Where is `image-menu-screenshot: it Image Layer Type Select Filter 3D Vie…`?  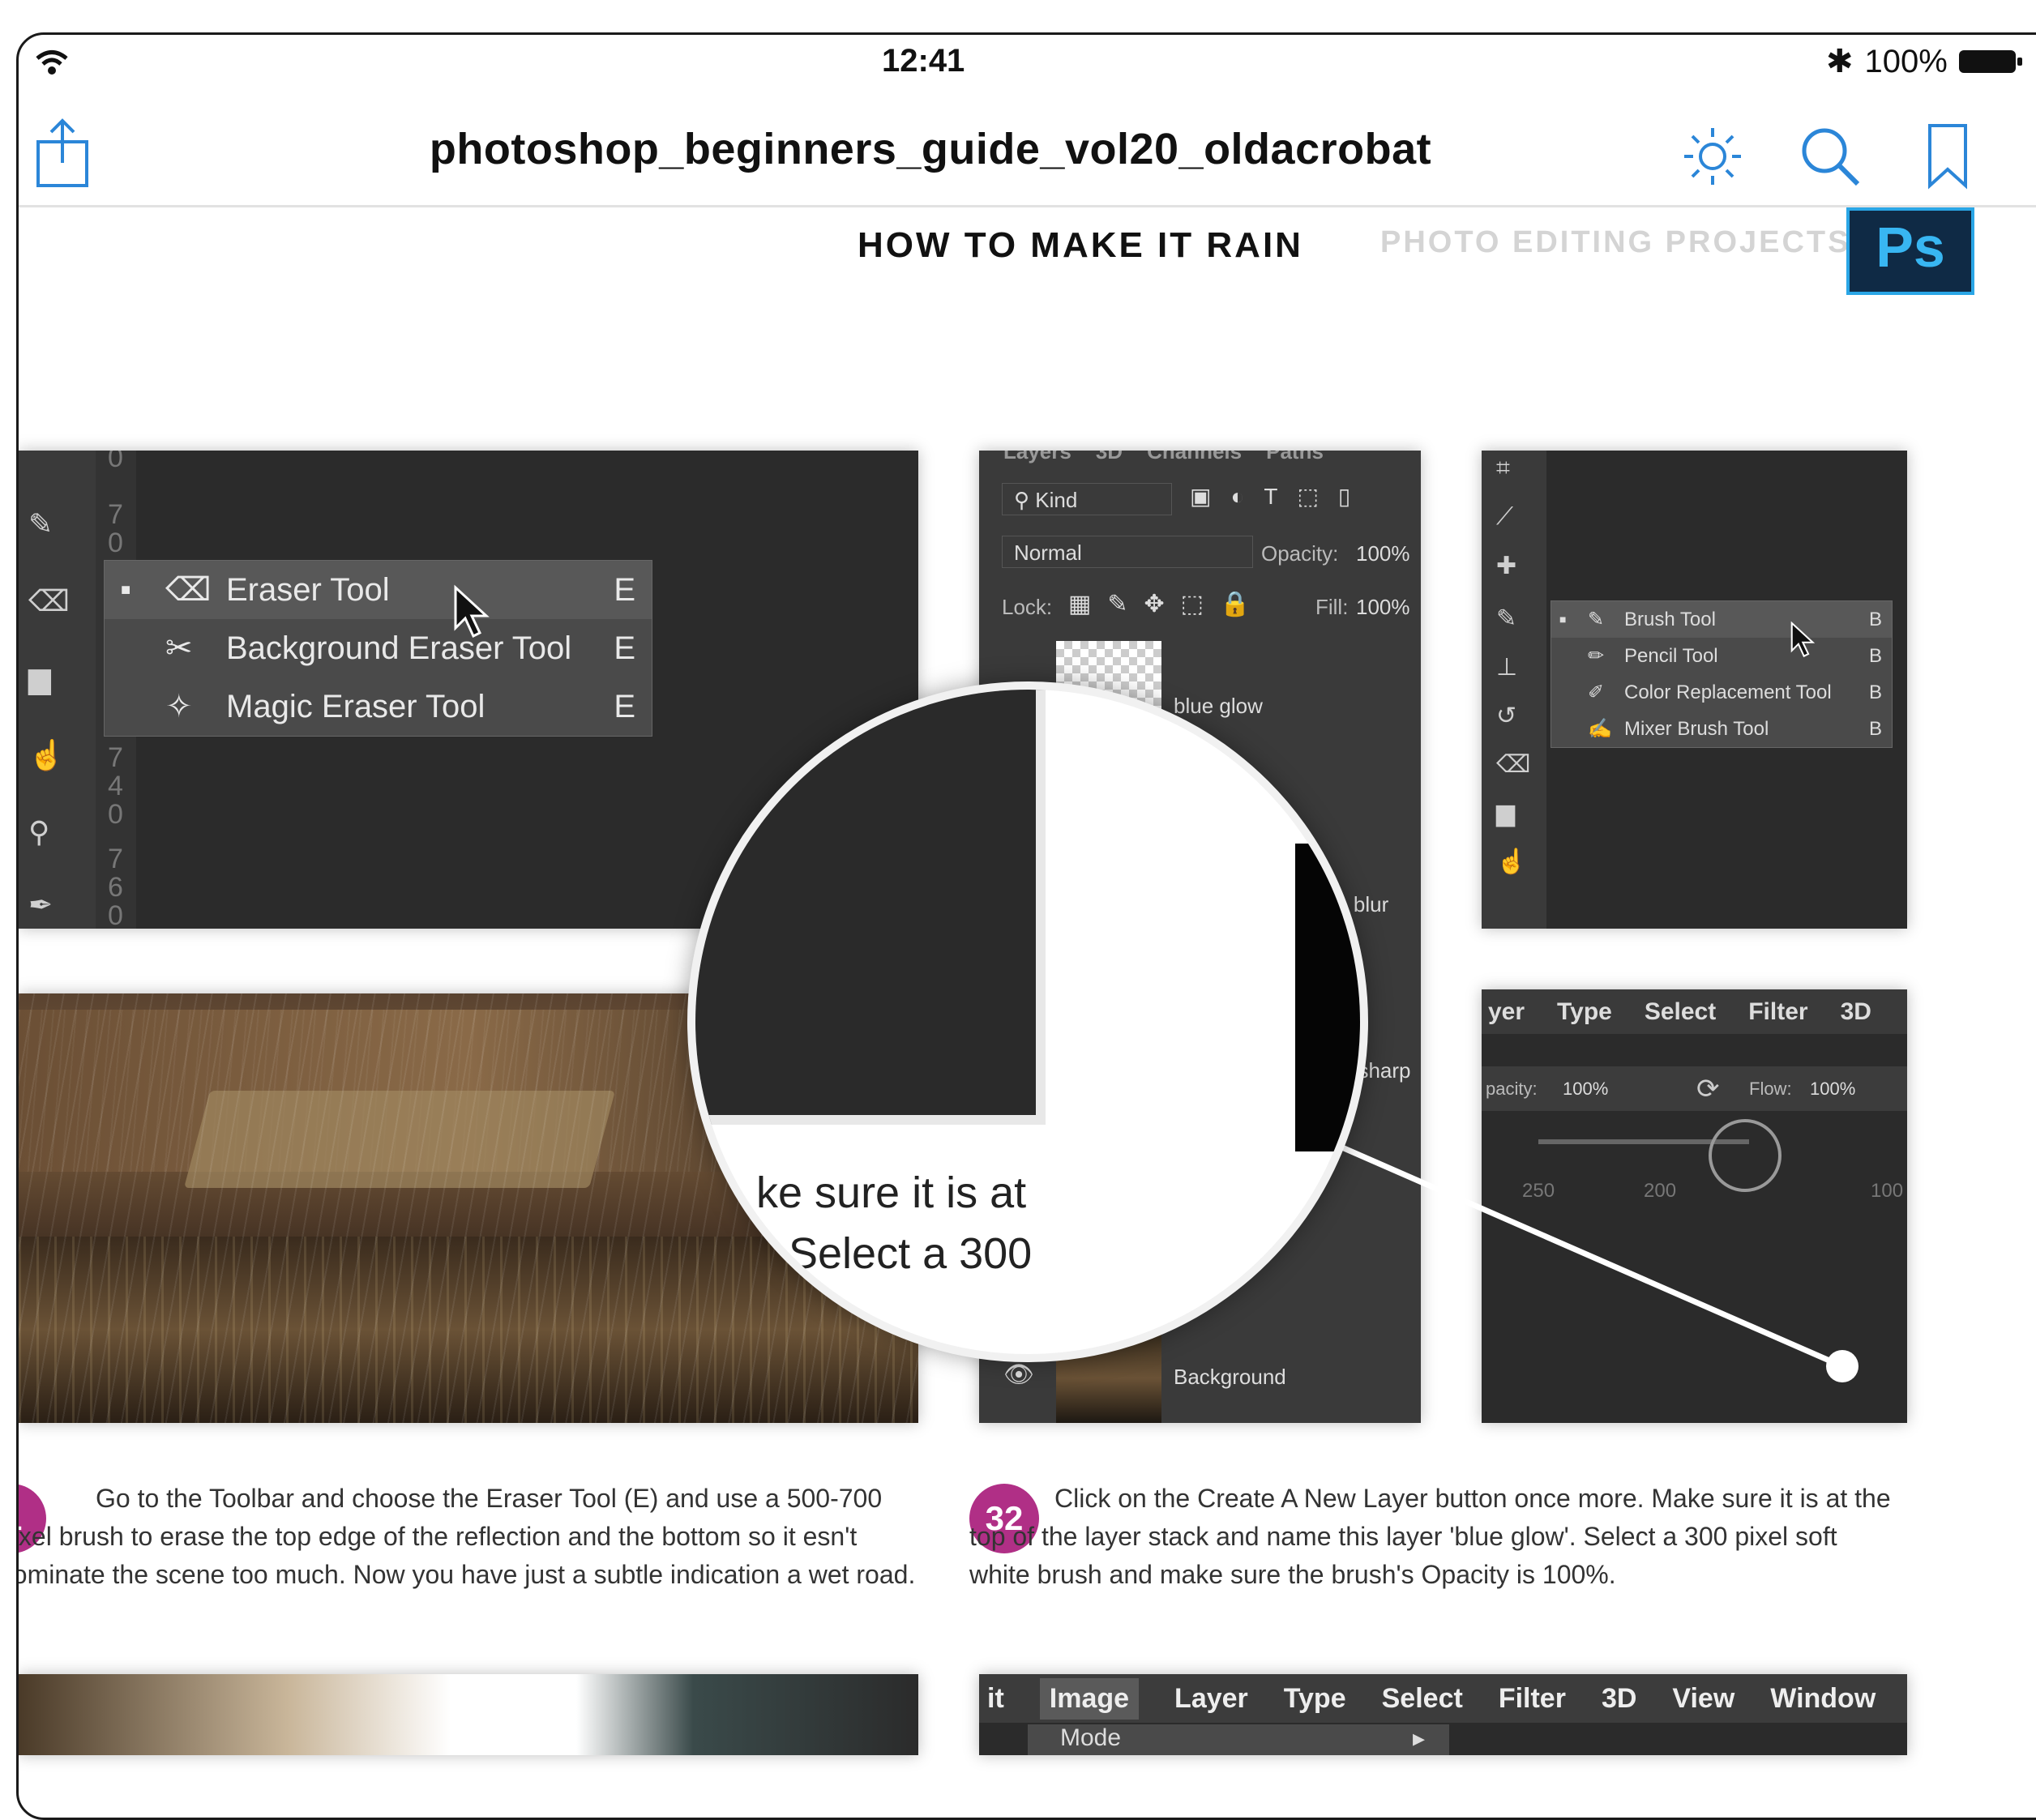
image-menu-screenshot: it Image Layer Type Select Filter 3D Vie… is located at coordinates (1443, 1715).